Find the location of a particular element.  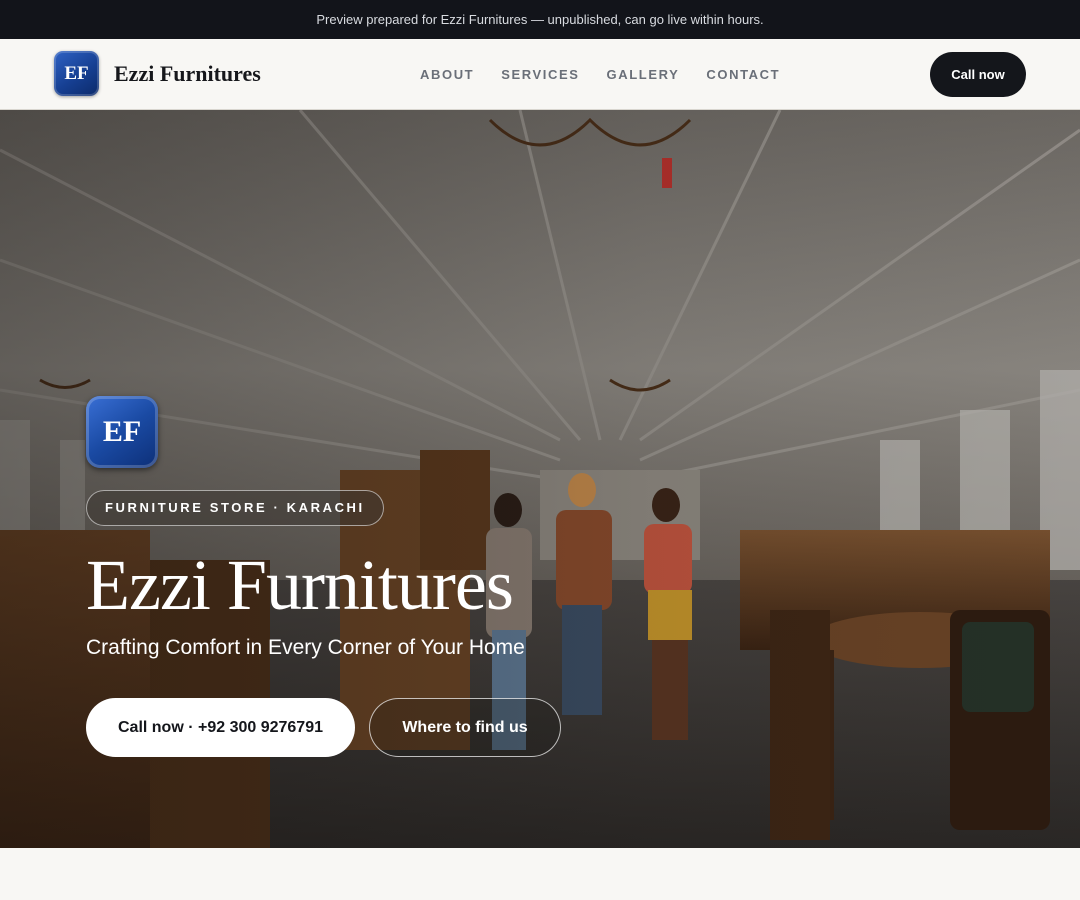

brand: EF Ezzi Furnitures is located at coordinates (157, 73).